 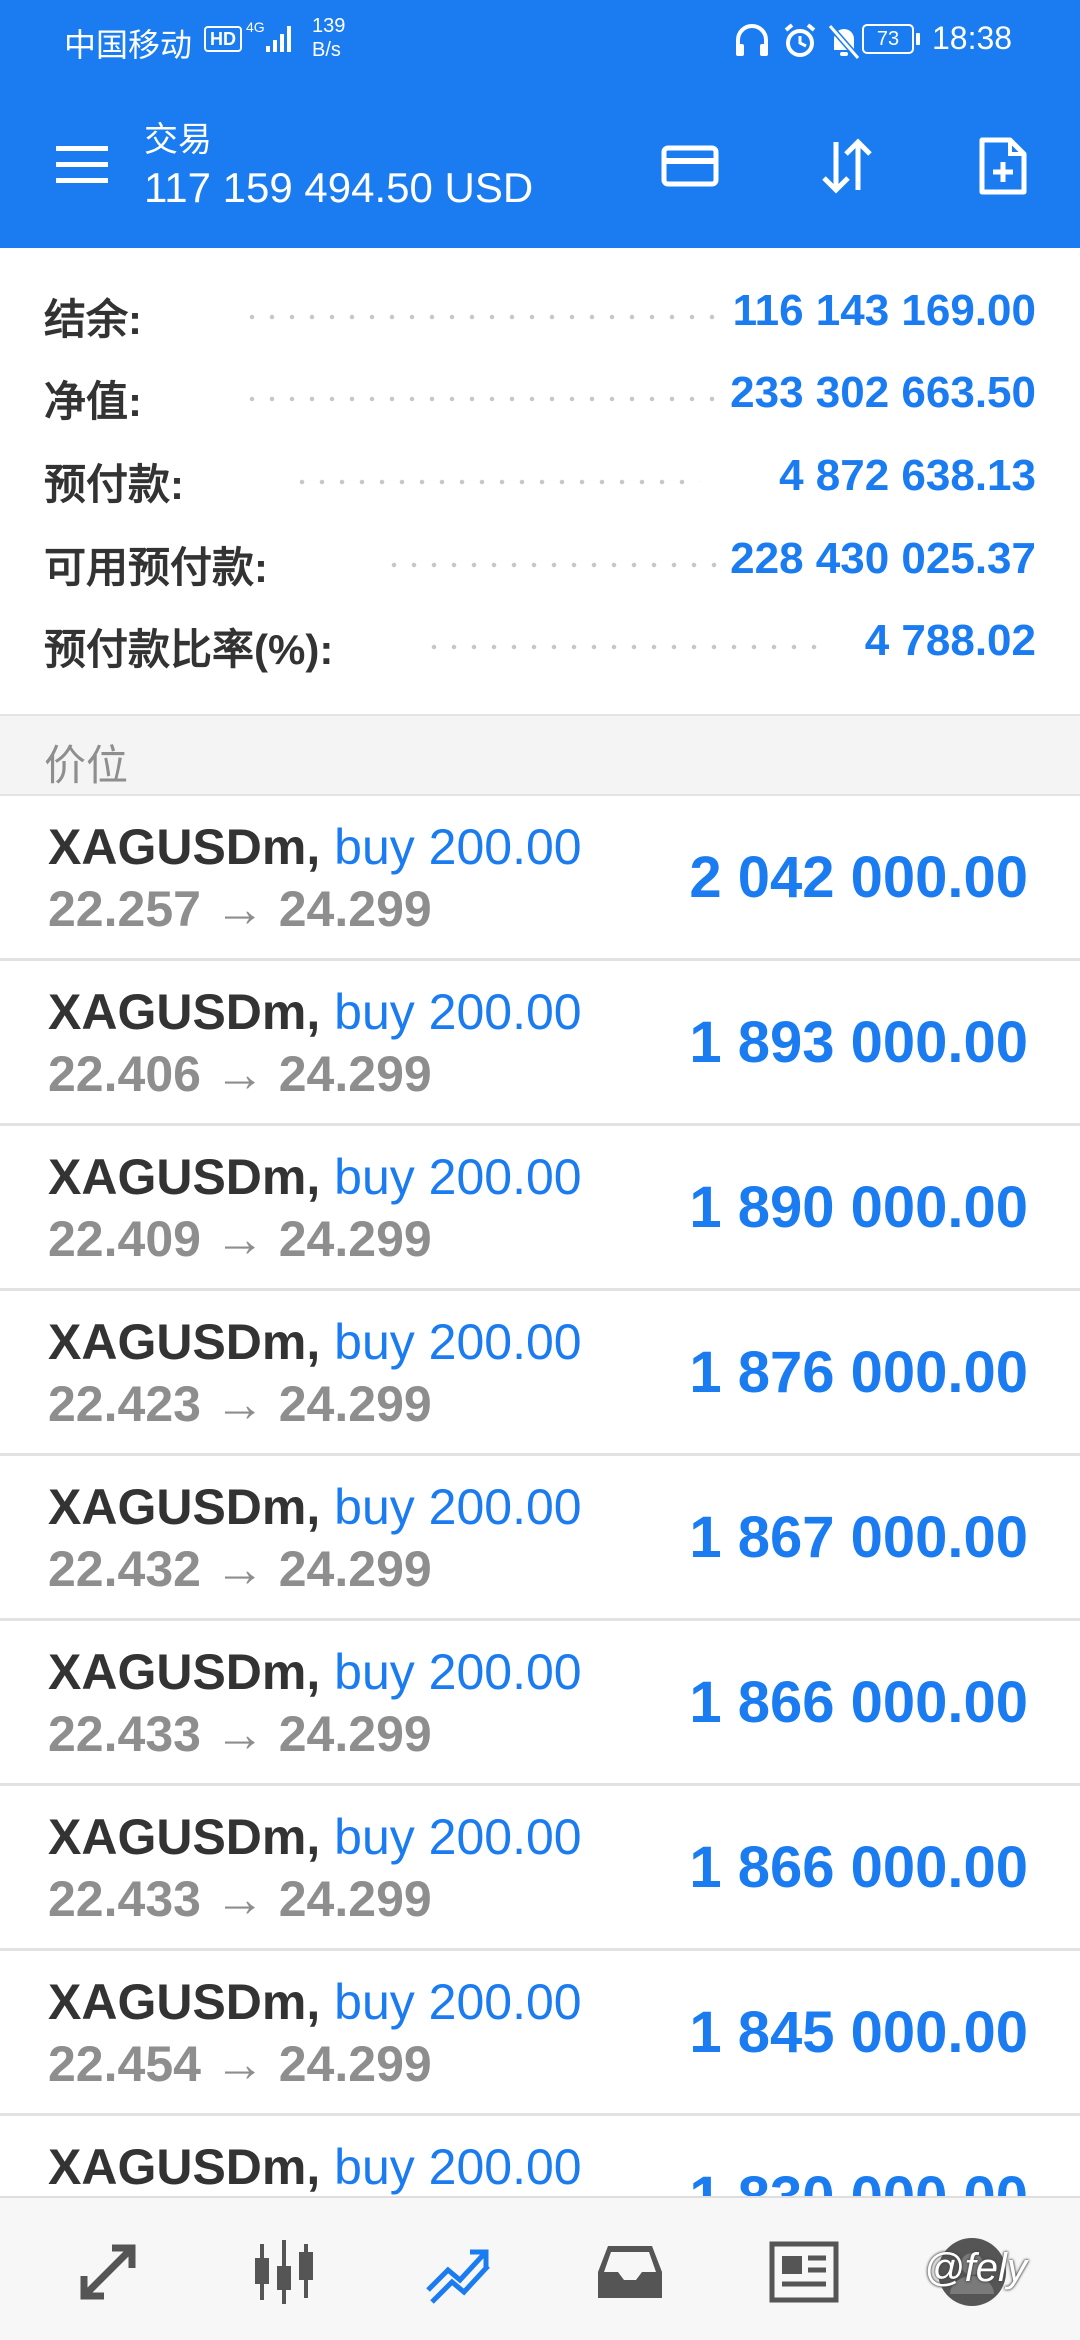 What do you see at coordinates (844, 42) in the screenshot?
I see `mute-bell-icon` at bounding box center [844, 42].